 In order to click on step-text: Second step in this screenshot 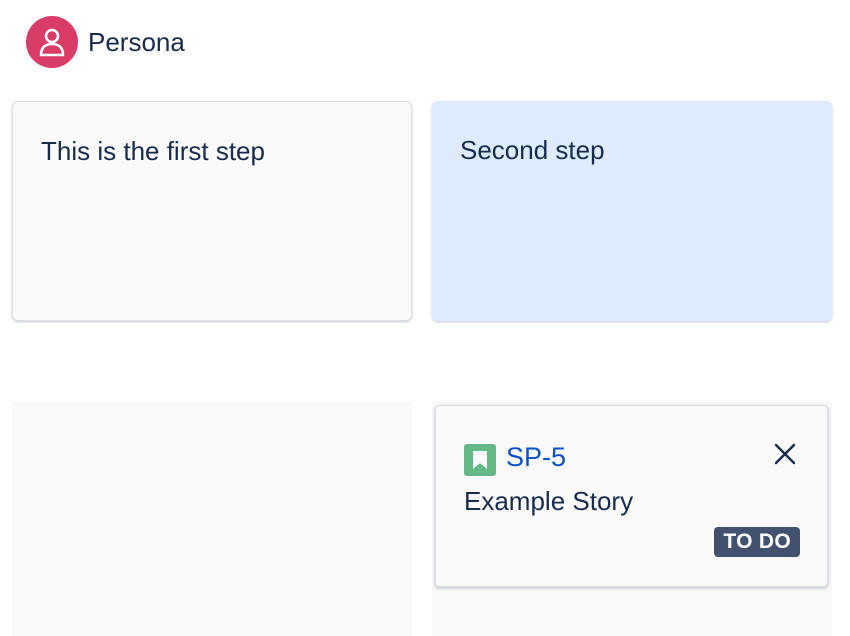, I will do `click(532, 150)`.